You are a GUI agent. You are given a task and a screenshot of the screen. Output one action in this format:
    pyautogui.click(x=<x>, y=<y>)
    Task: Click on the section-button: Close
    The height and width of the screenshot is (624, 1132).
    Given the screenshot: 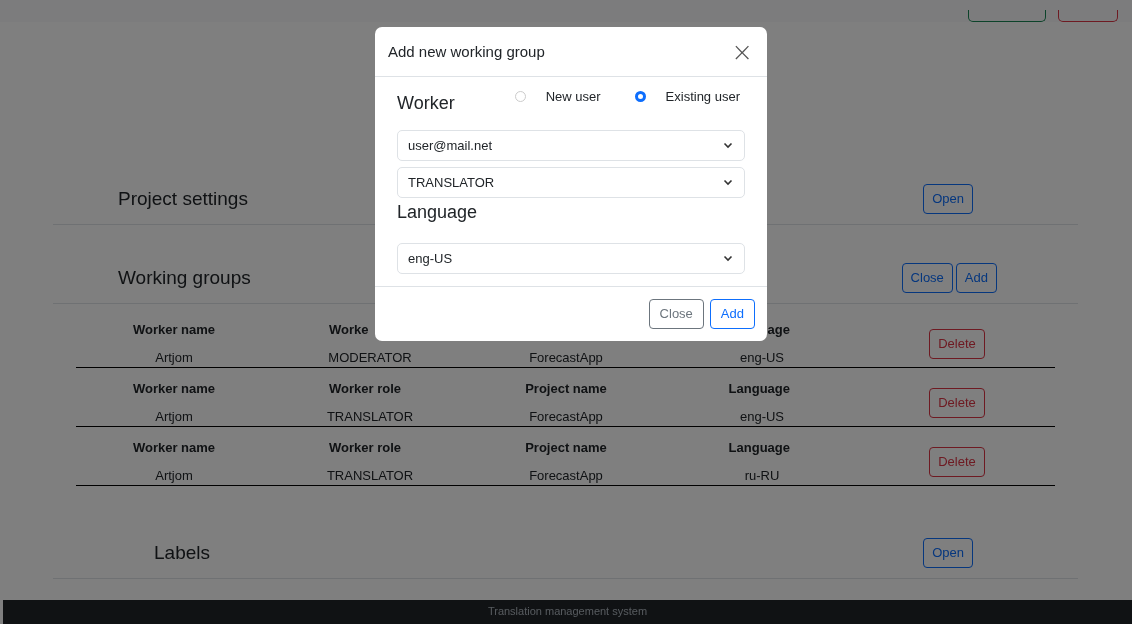 What is the action you would take?
    pyautogui.click(x=927, y=278)
    